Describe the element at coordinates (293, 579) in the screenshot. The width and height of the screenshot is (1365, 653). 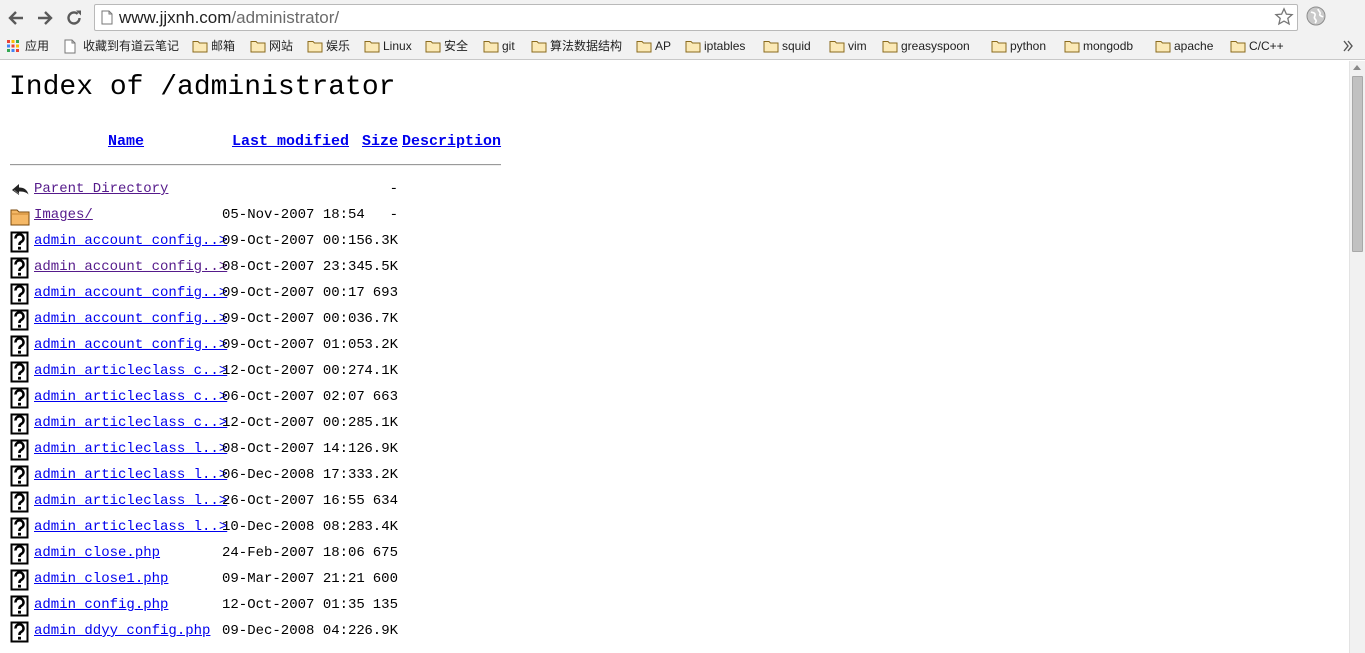
I see `modified-date: 09-Mar-2007 21:21` at that location.